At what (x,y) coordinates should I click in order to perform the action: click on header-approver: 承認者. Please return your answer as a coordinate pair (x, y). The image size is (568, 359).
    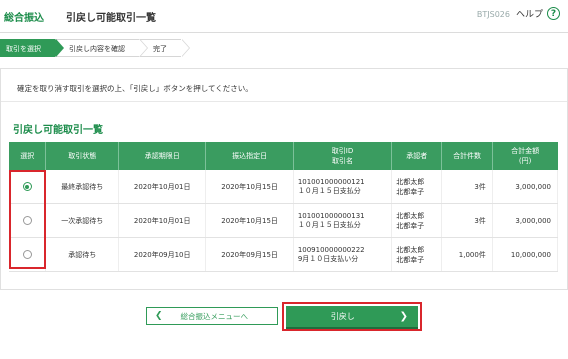
    Looking at the image, I should click on (417, 156).